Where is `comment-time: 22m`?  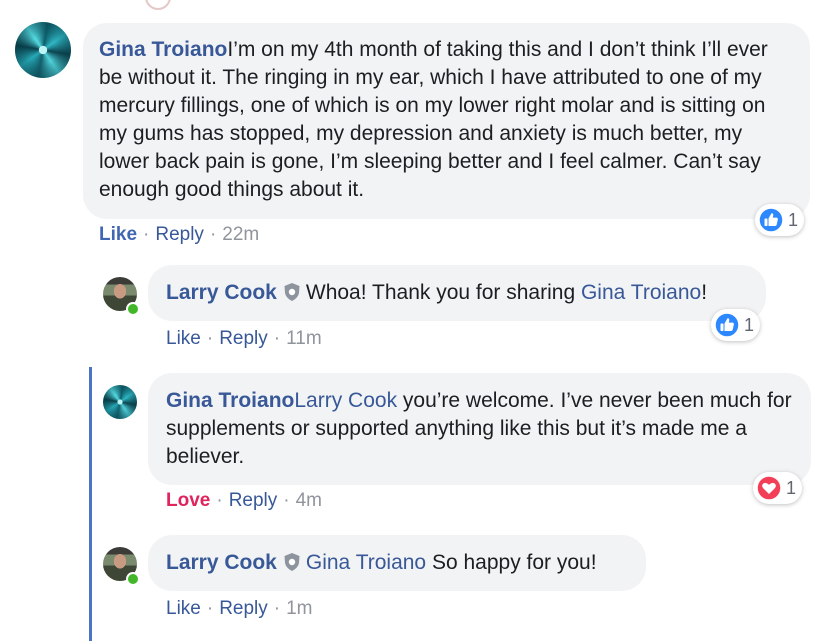 comment-time: 22m is located at coordinates (240, 234).